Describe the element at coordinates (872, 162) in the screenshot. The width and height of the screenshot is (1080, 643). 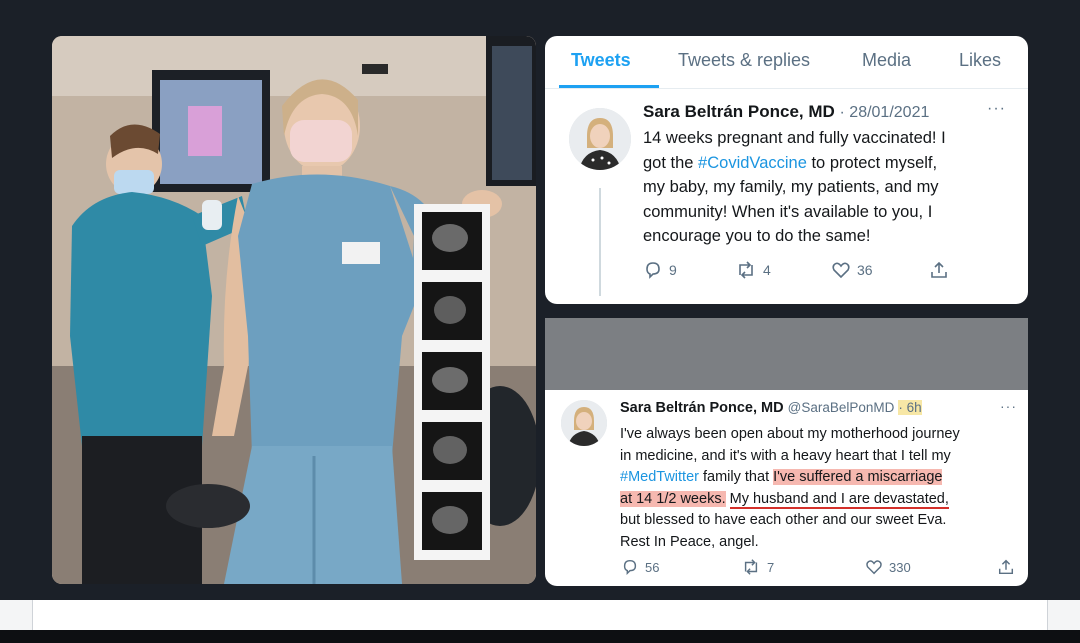
I see `tweet-text: to protect myself,` at that location.